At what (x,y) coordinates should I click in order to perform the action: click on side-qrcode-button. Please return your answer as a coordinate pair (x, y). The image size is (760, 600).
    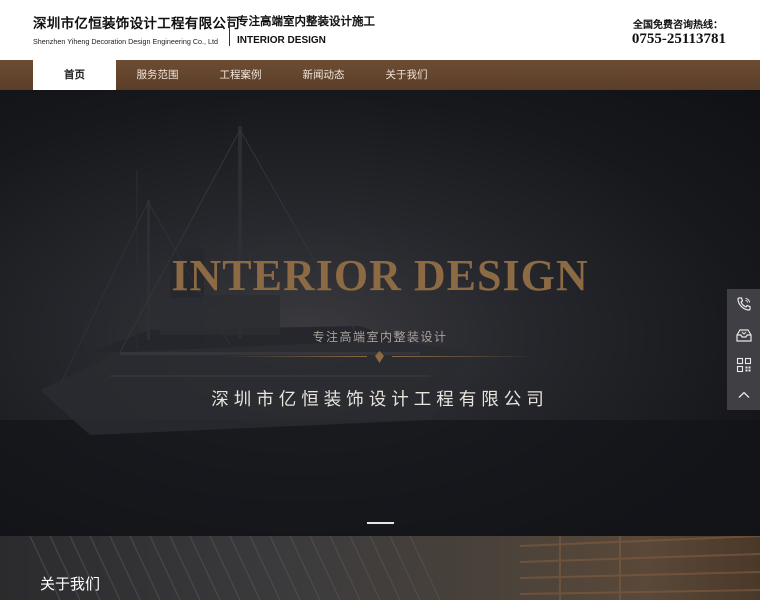
    Looking at the image, I should click on (743, 365).